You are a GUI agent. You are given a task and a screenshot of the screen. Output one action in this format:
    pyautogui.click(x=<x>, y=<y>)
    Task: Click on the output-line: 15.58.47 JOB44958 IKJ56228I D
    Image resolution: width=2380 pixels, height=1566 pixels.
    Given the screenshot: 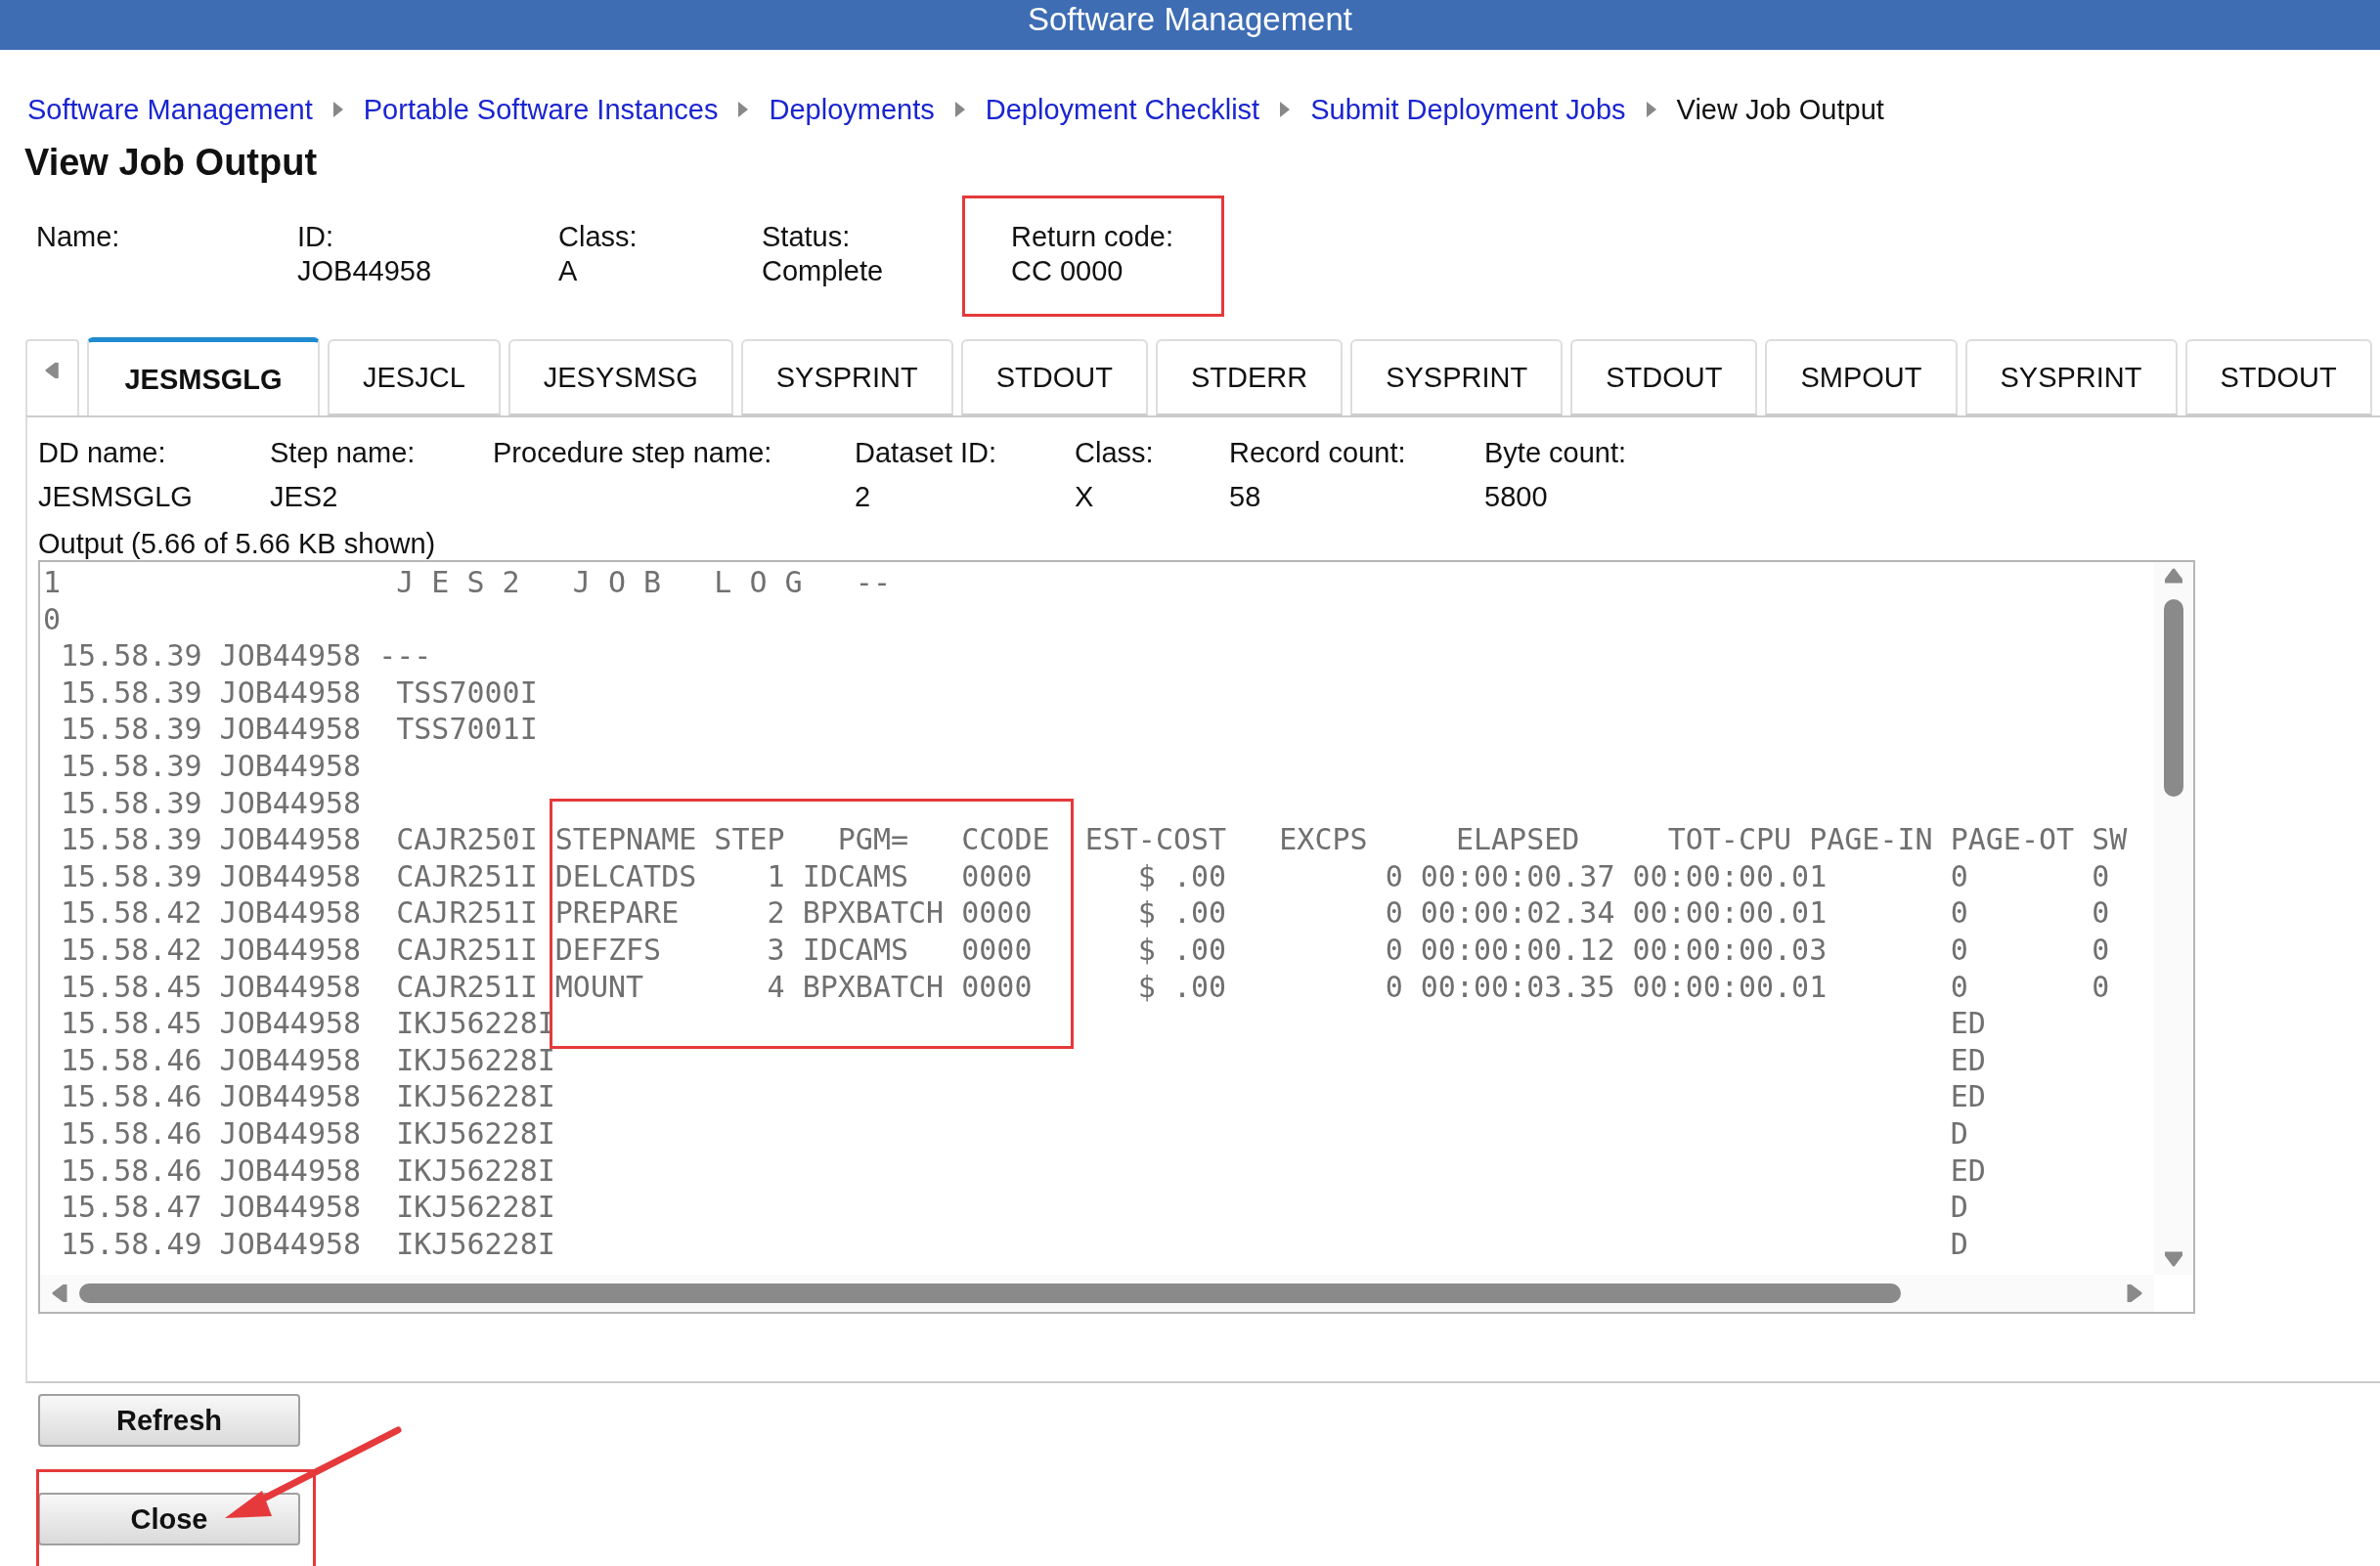 What is the action you would take?
    pyautogui.click(x=1014, y=1207)
    